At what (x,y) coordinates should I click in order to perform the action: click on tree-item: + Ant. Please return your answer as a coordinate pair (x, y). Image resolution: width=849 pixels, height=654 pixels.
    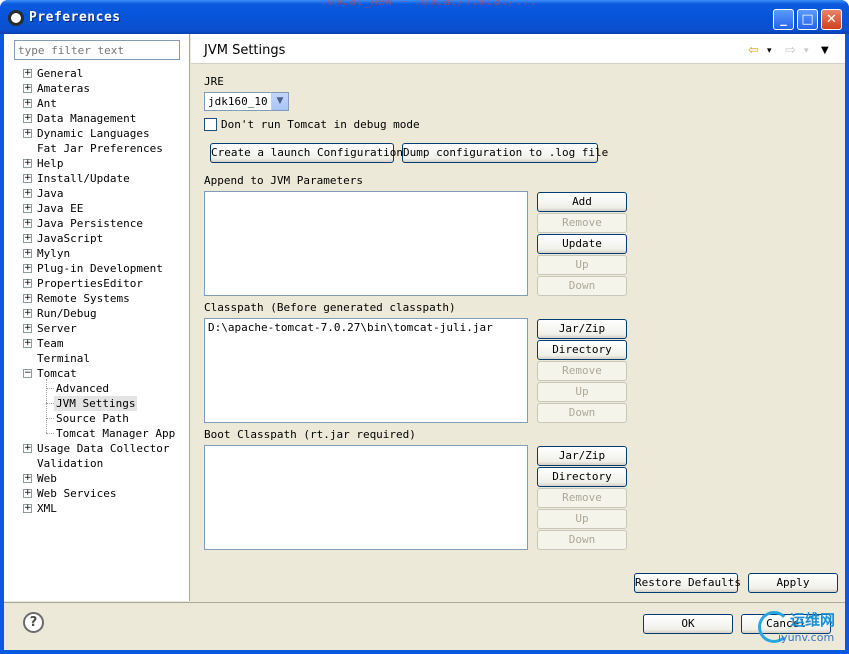
    Looking at the image, I should click on (97, 103).